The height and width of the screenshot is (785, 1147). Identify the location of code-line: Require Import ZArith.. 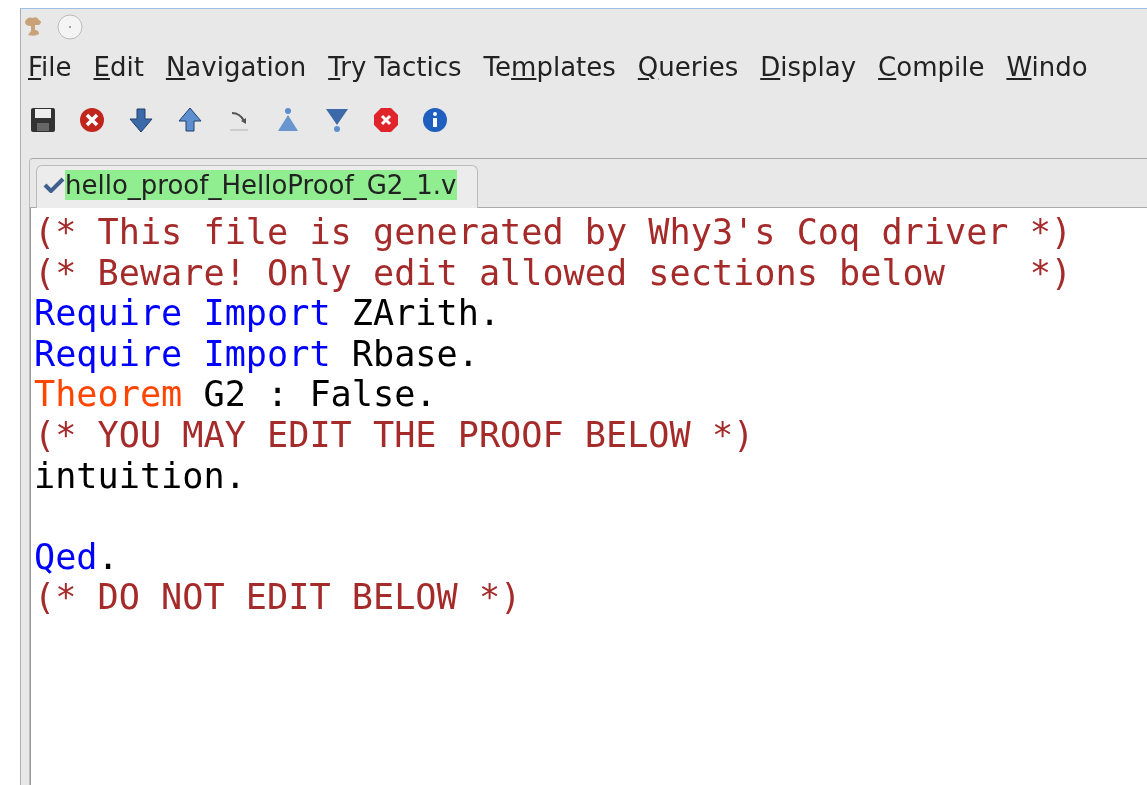
(267, 313).